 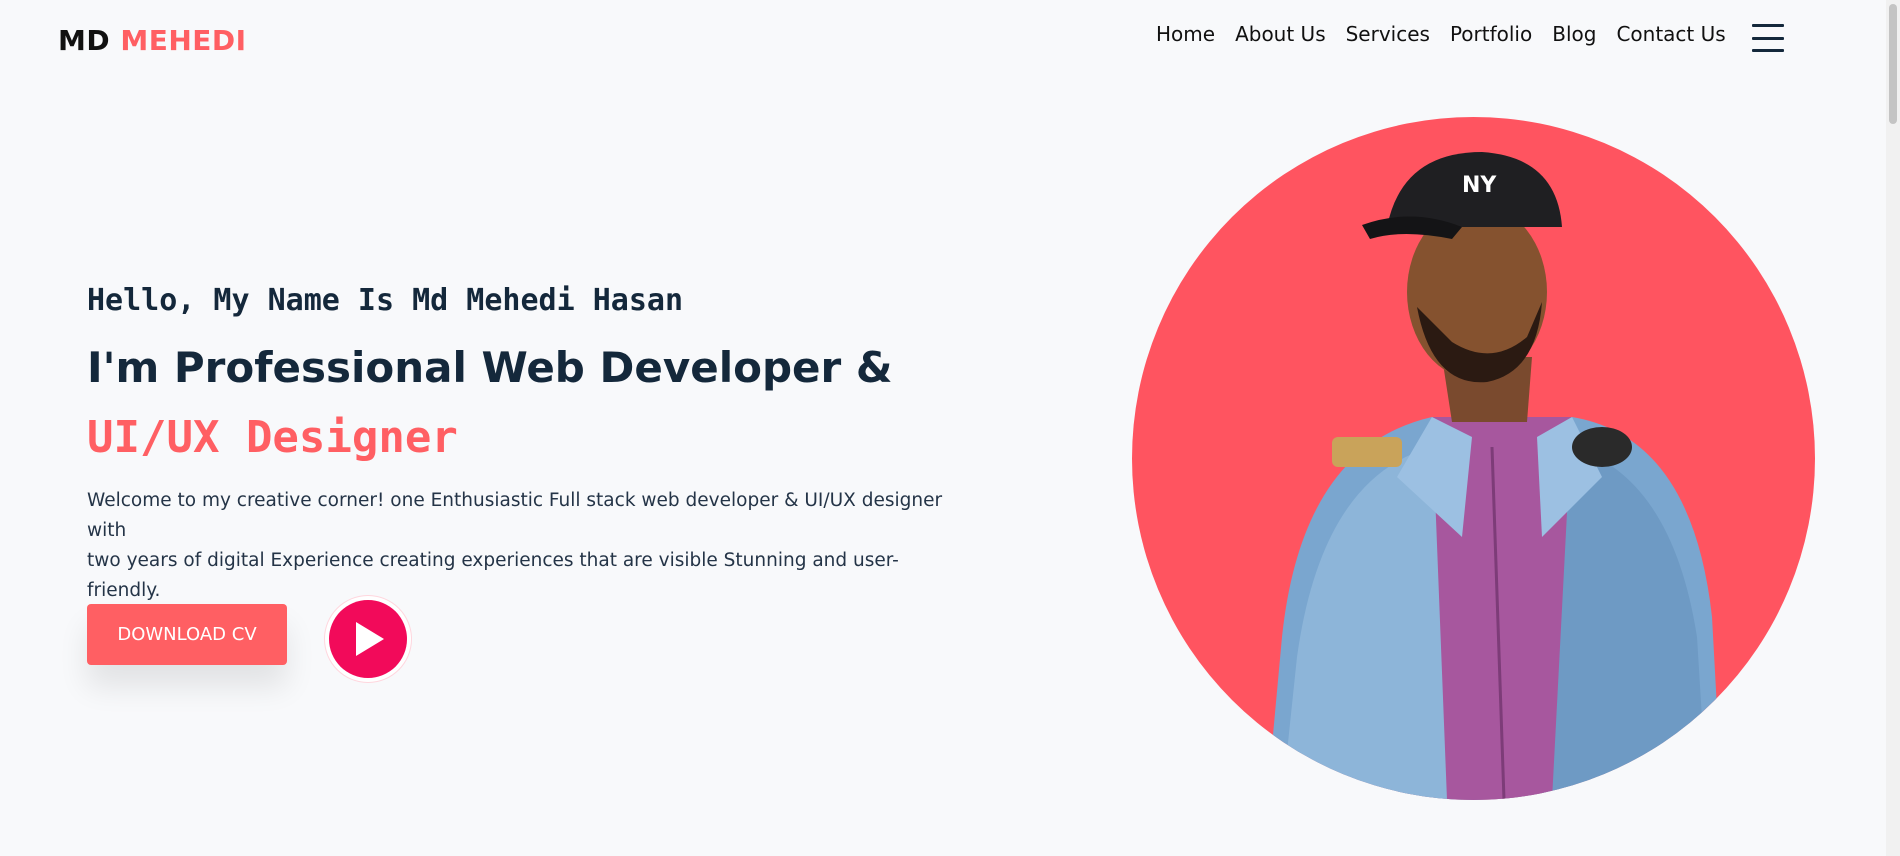 I want to click on logo-first: MD, so click(x=84, y=40).